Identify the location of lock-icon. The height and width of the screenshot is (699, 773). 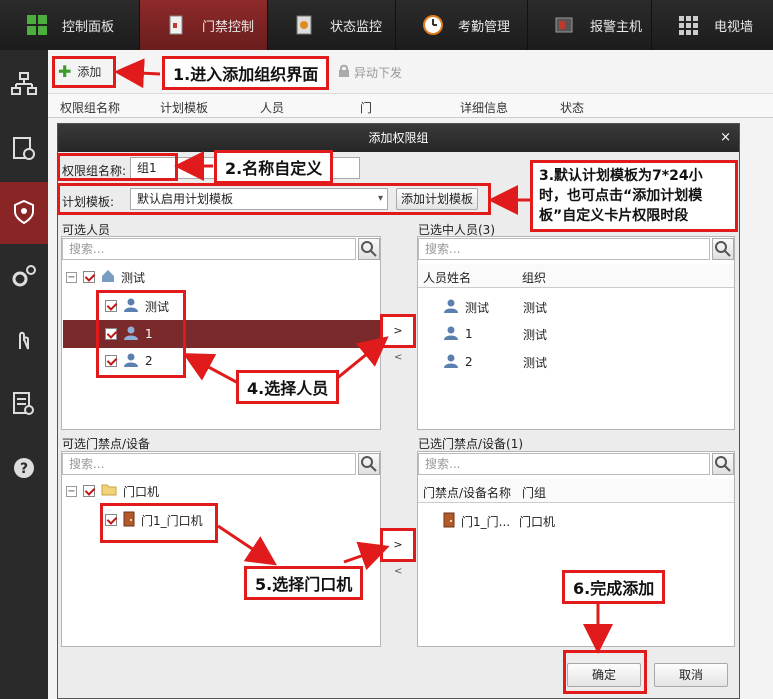
(344, 72).